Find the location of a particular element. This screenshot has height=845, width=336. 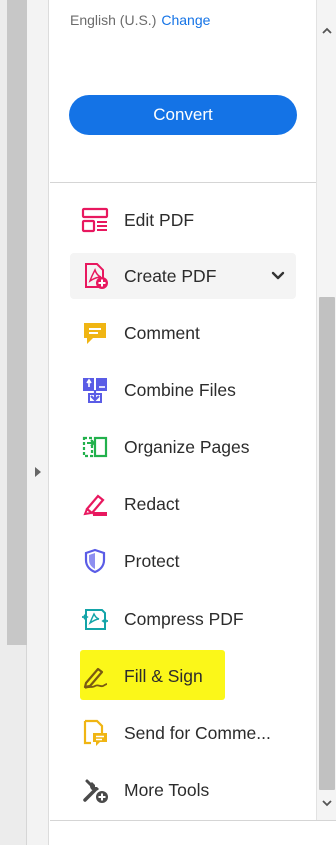

tool-label: Fill & Sign is located at coordinates (163, 676).